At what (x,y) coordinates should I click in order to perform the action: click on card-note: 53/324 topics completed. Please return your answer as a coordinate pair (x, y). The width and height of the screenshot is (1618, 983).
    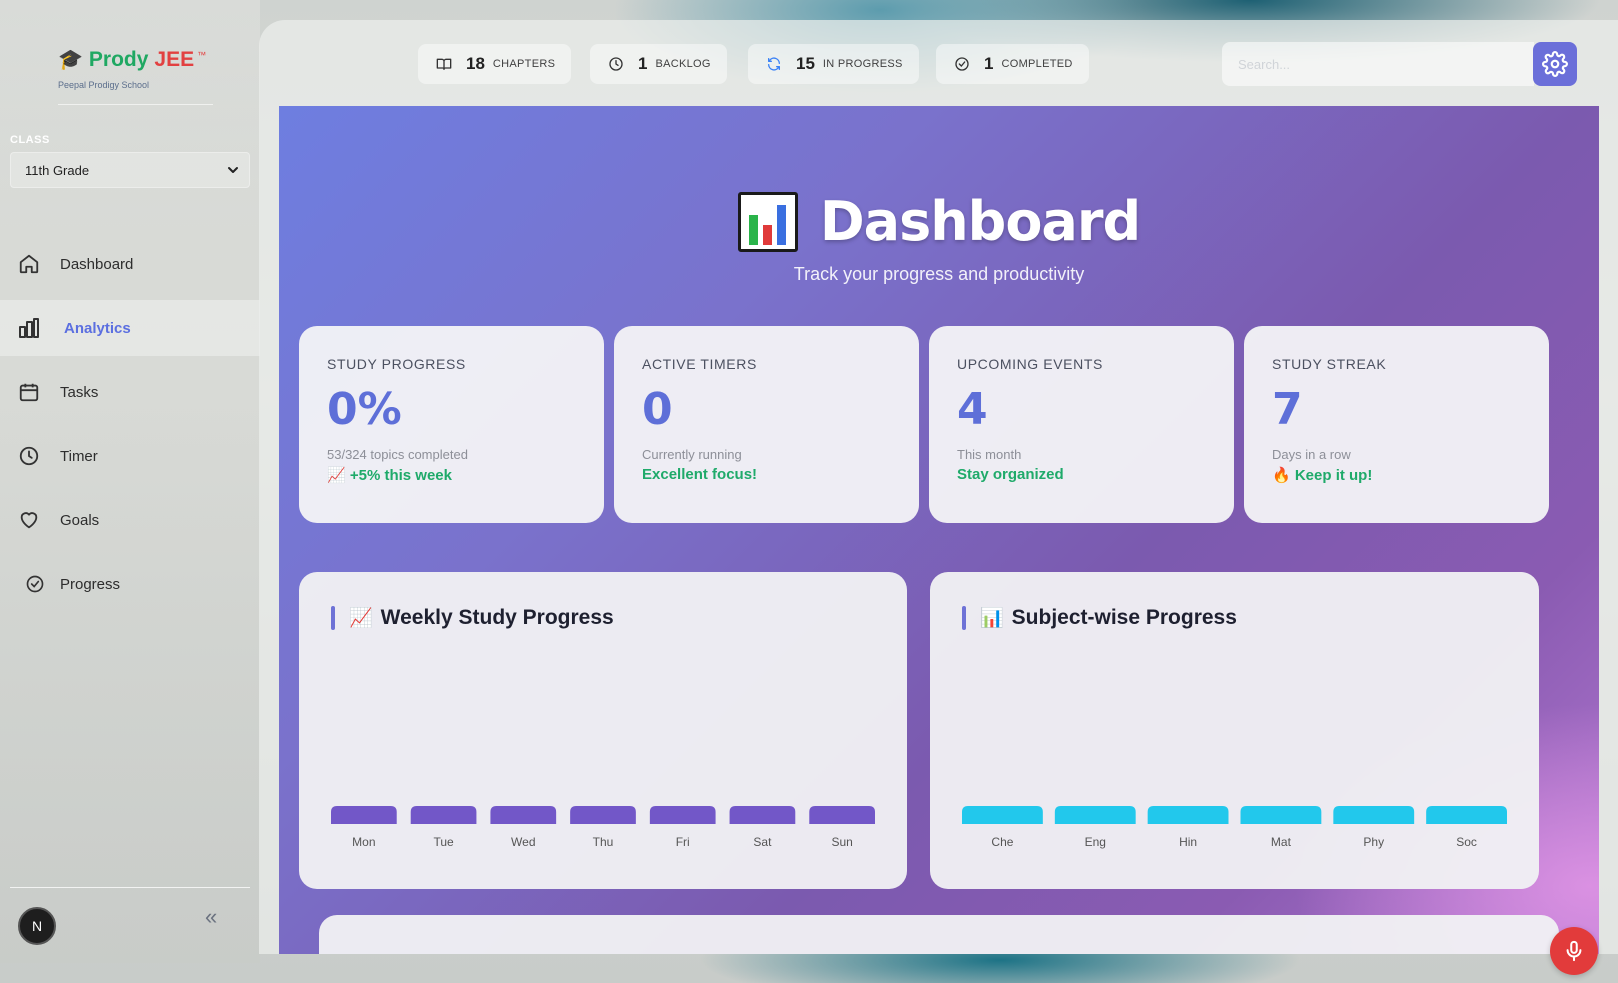
    Looking at the image, I should click on (397, 454).